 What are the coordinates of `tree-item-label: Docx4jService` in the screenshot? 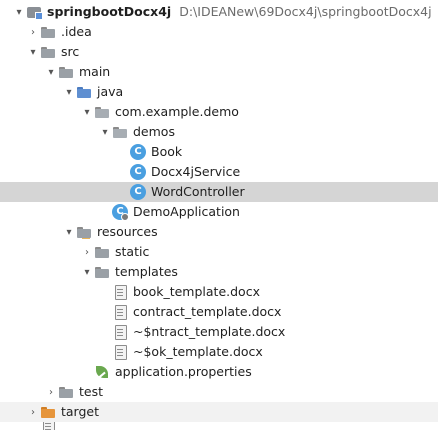 It's located at (196, 171).